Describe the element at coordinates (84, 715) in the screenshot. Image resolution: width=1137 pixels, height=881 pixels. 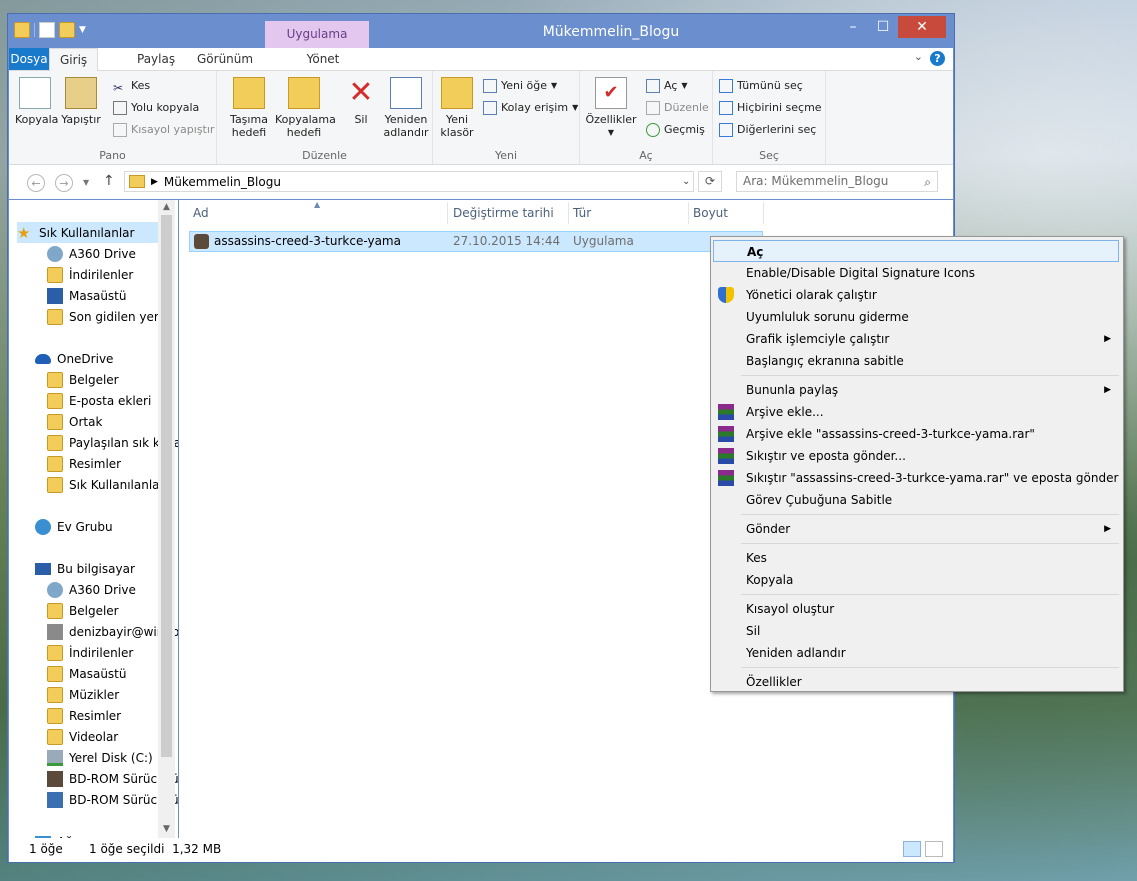
I see `nav-pc-item: Resimler` at that location.